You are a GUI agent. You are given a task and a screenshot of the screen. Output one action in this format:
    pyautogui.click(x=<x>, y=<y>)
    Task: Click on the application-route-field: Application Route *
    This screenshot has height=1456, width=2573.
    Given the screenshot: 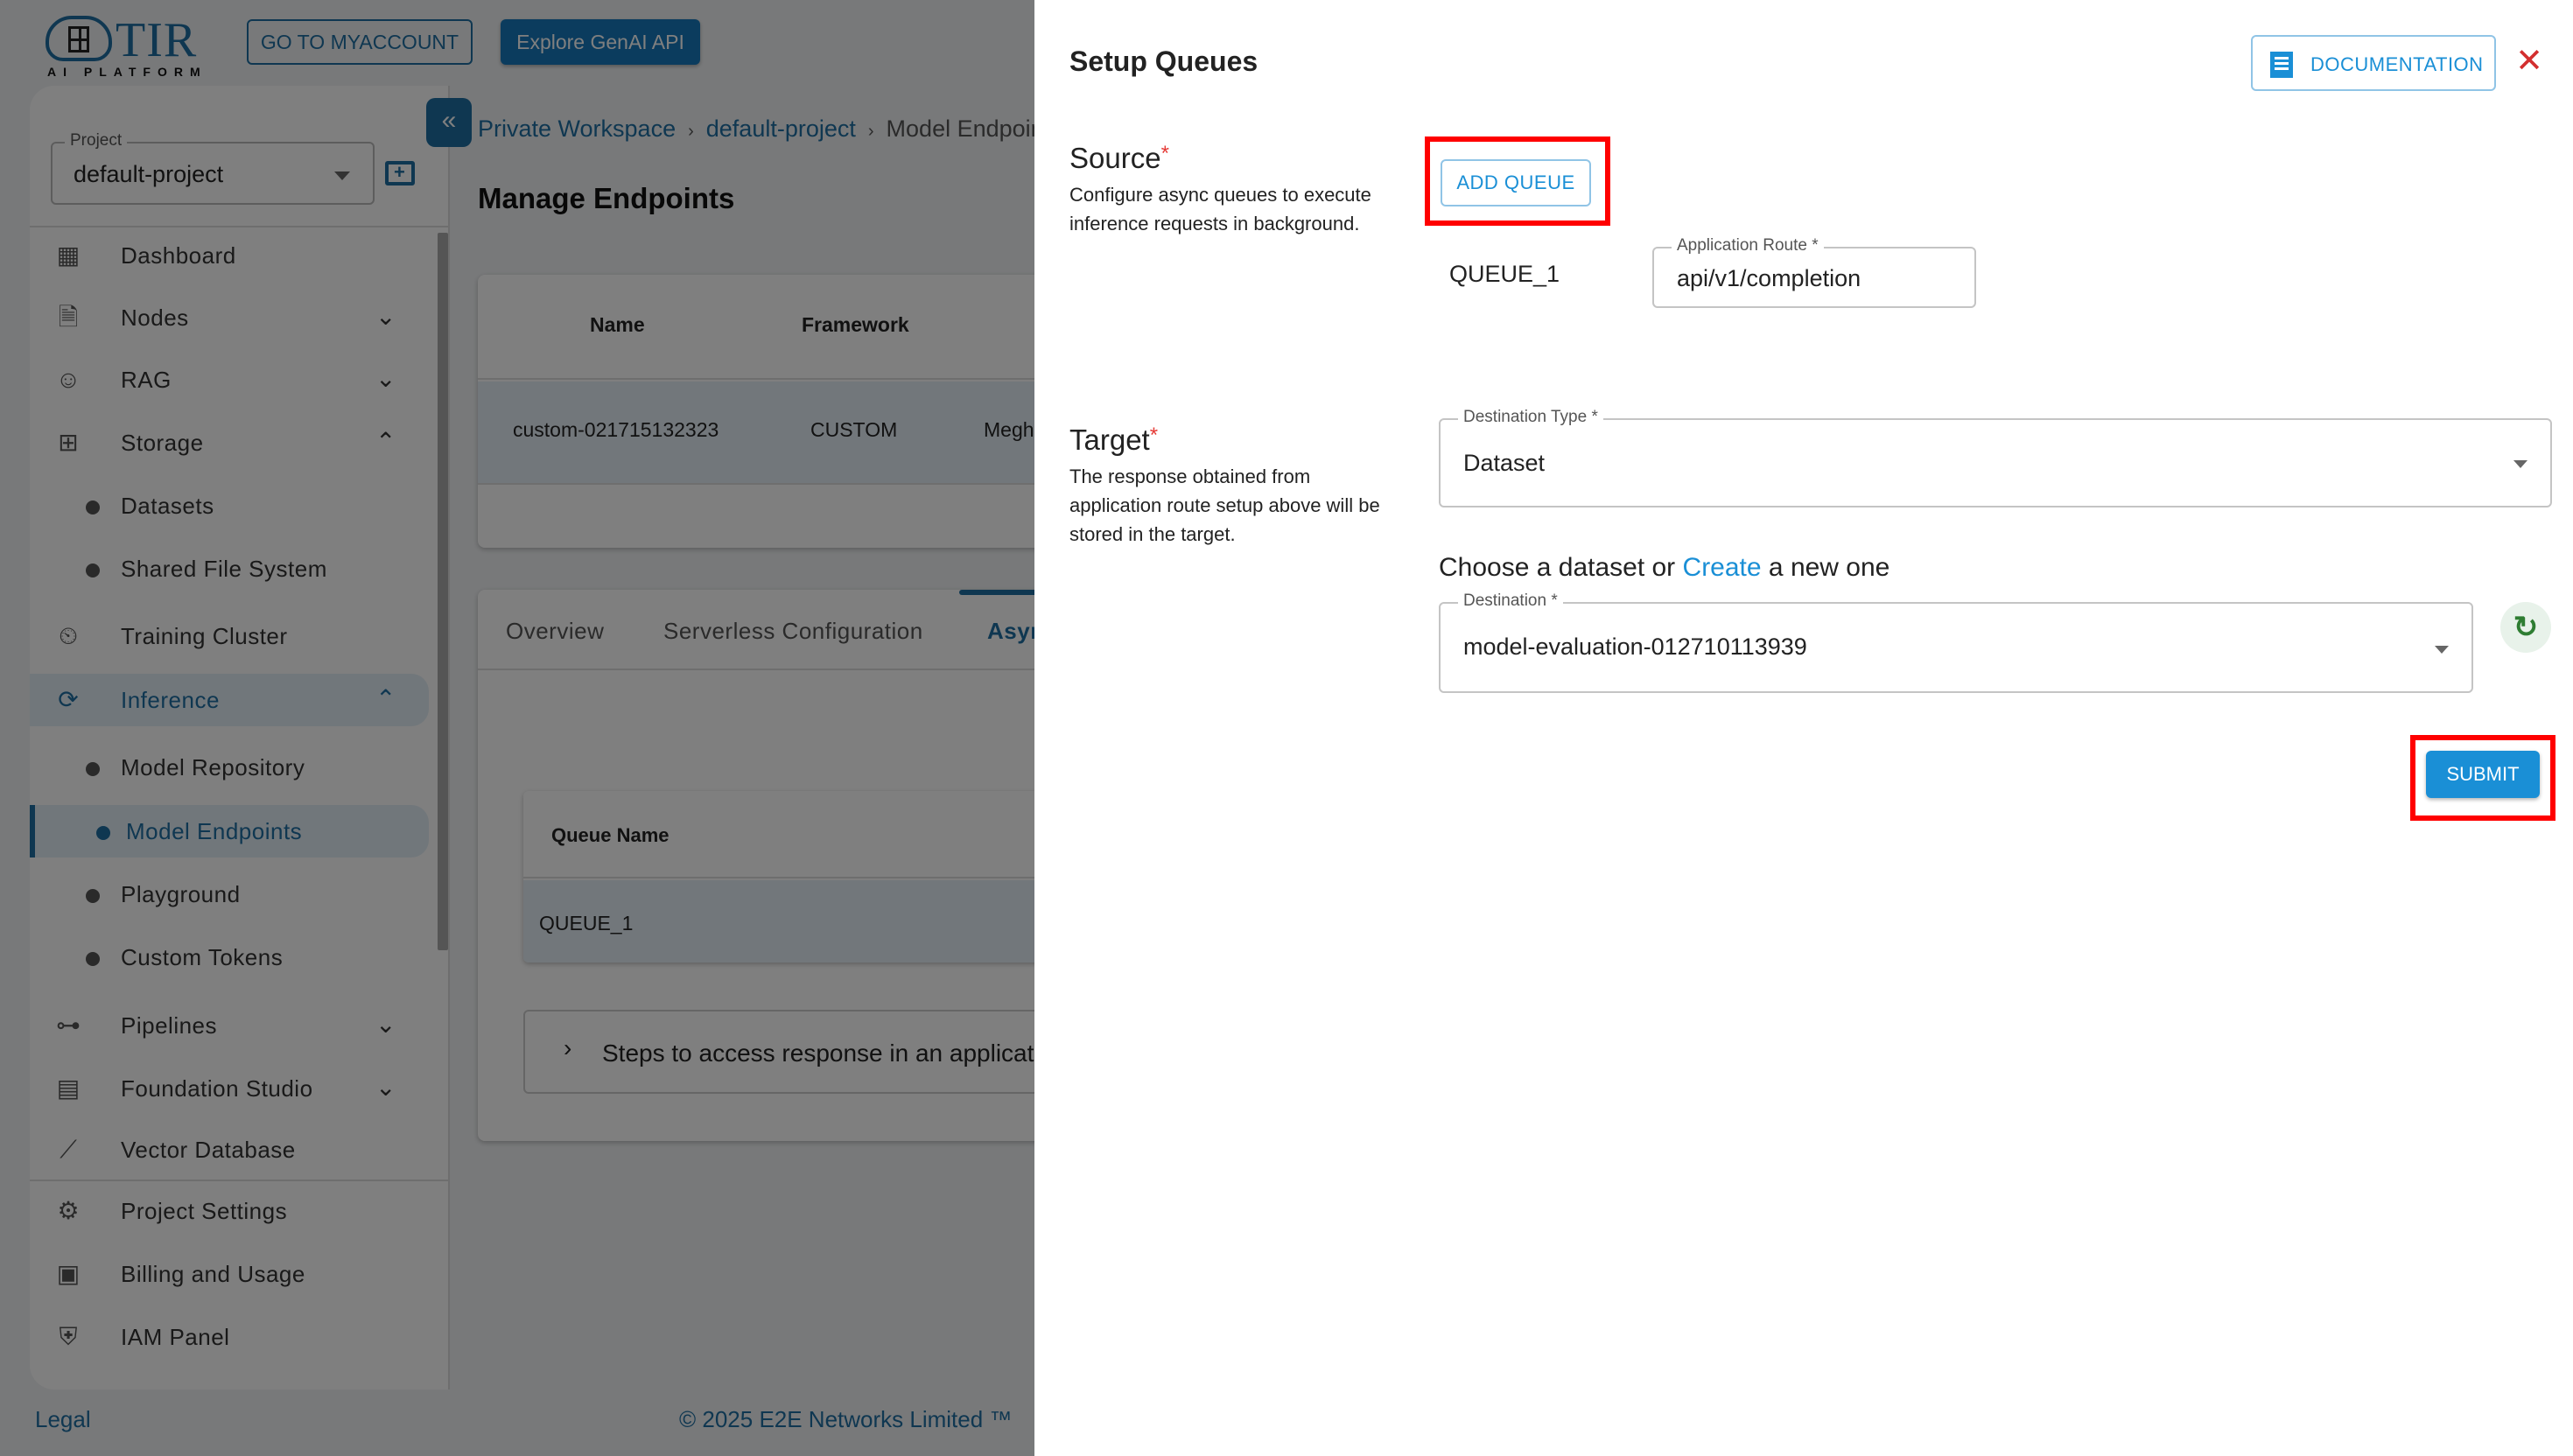 What is the action you would take?
    pyautogui.click(x=1814, y=272)
    